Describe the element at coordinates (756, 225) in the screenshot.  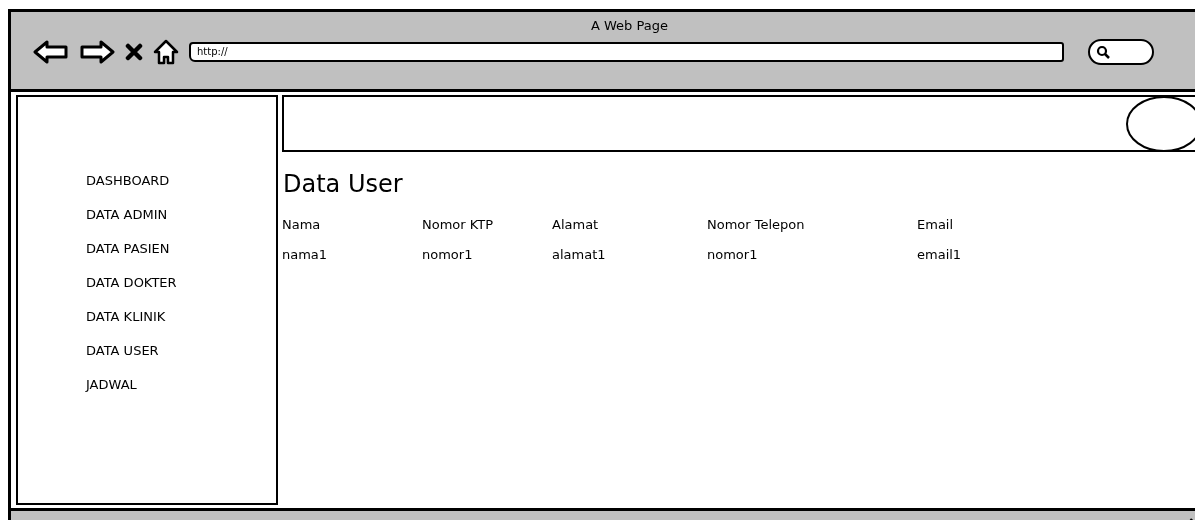
I see `column-header: Nomor Telepon` at that location.